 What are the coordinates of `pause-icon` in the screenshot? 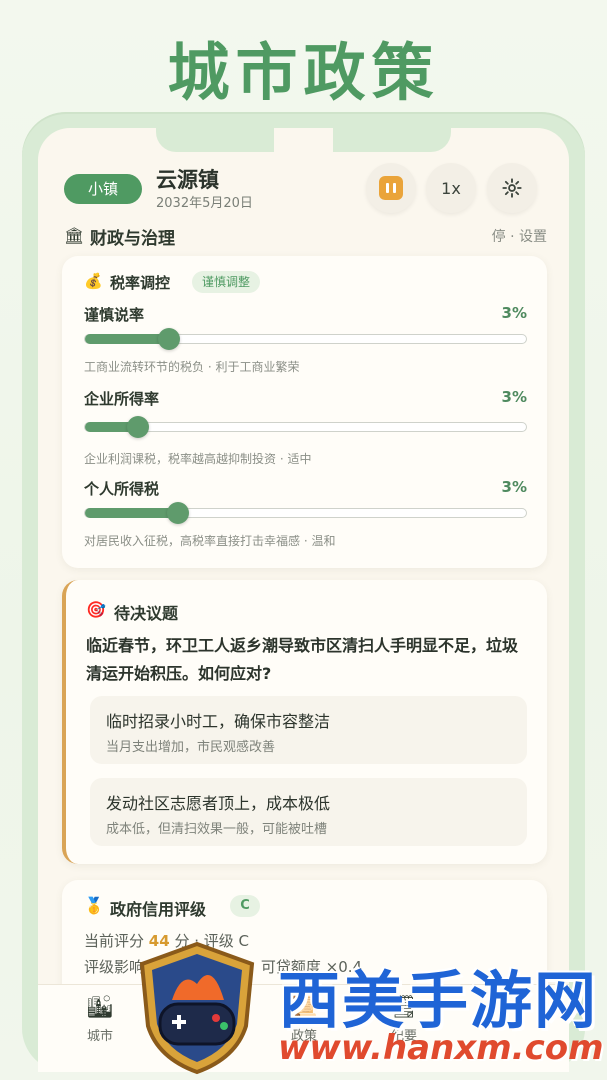 It's located at (391, 188).